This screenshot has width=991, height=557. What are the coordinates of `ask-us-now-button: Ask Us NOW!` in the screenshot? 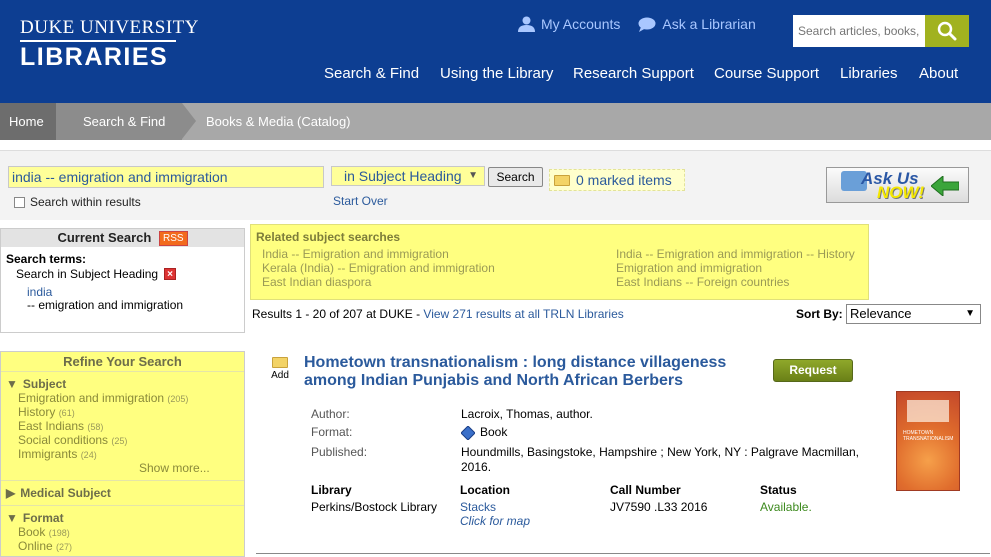 It's located at (897, 185).